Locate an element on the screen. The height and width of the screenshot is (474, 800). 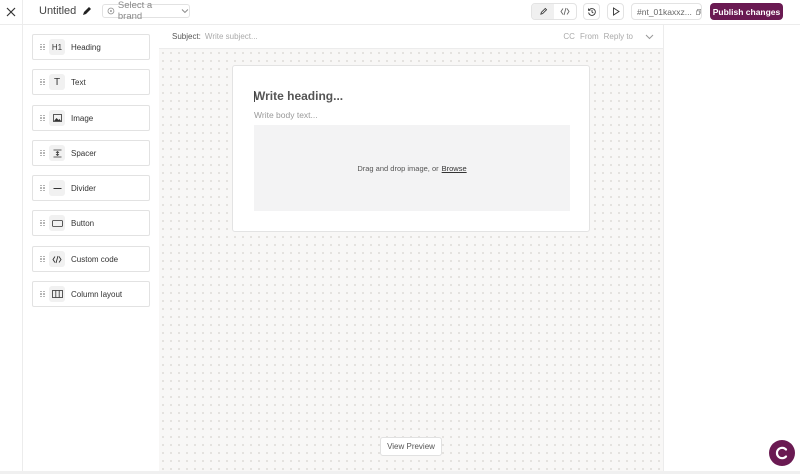
block-image: Image is located at coordinates (91, 118).